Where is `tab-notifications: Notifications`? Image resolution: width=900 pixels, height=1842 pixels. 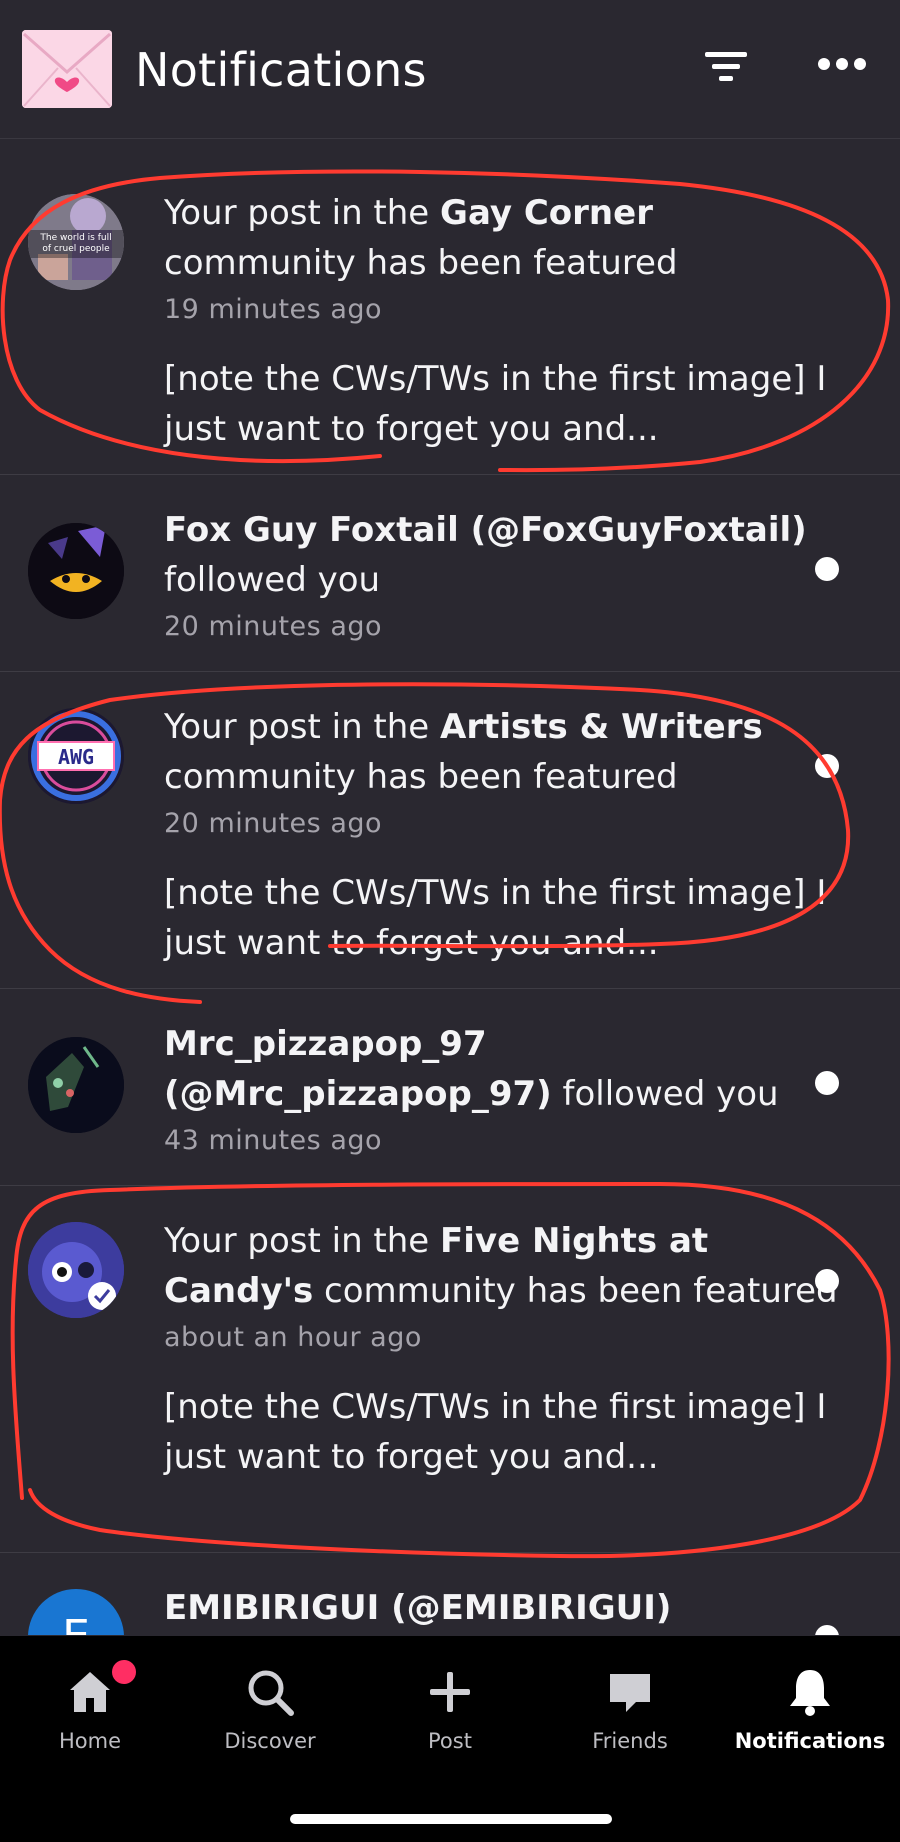
tab-notifications: Notifications is located at coordinates (810, 1711).